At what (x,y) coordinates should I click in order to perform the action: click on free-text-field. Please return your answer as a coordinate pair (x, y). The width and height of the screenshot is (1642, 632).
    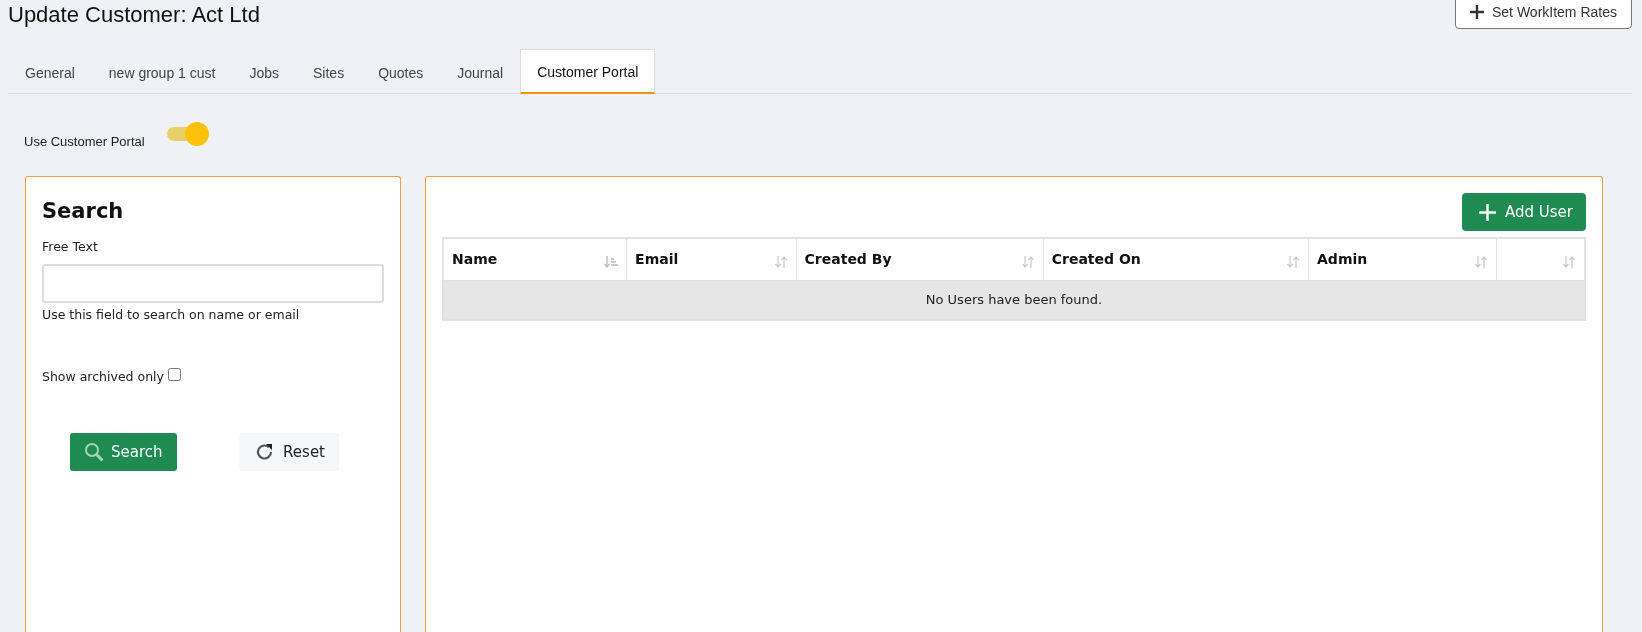
    Looking at the image, I should click on (213, 283).